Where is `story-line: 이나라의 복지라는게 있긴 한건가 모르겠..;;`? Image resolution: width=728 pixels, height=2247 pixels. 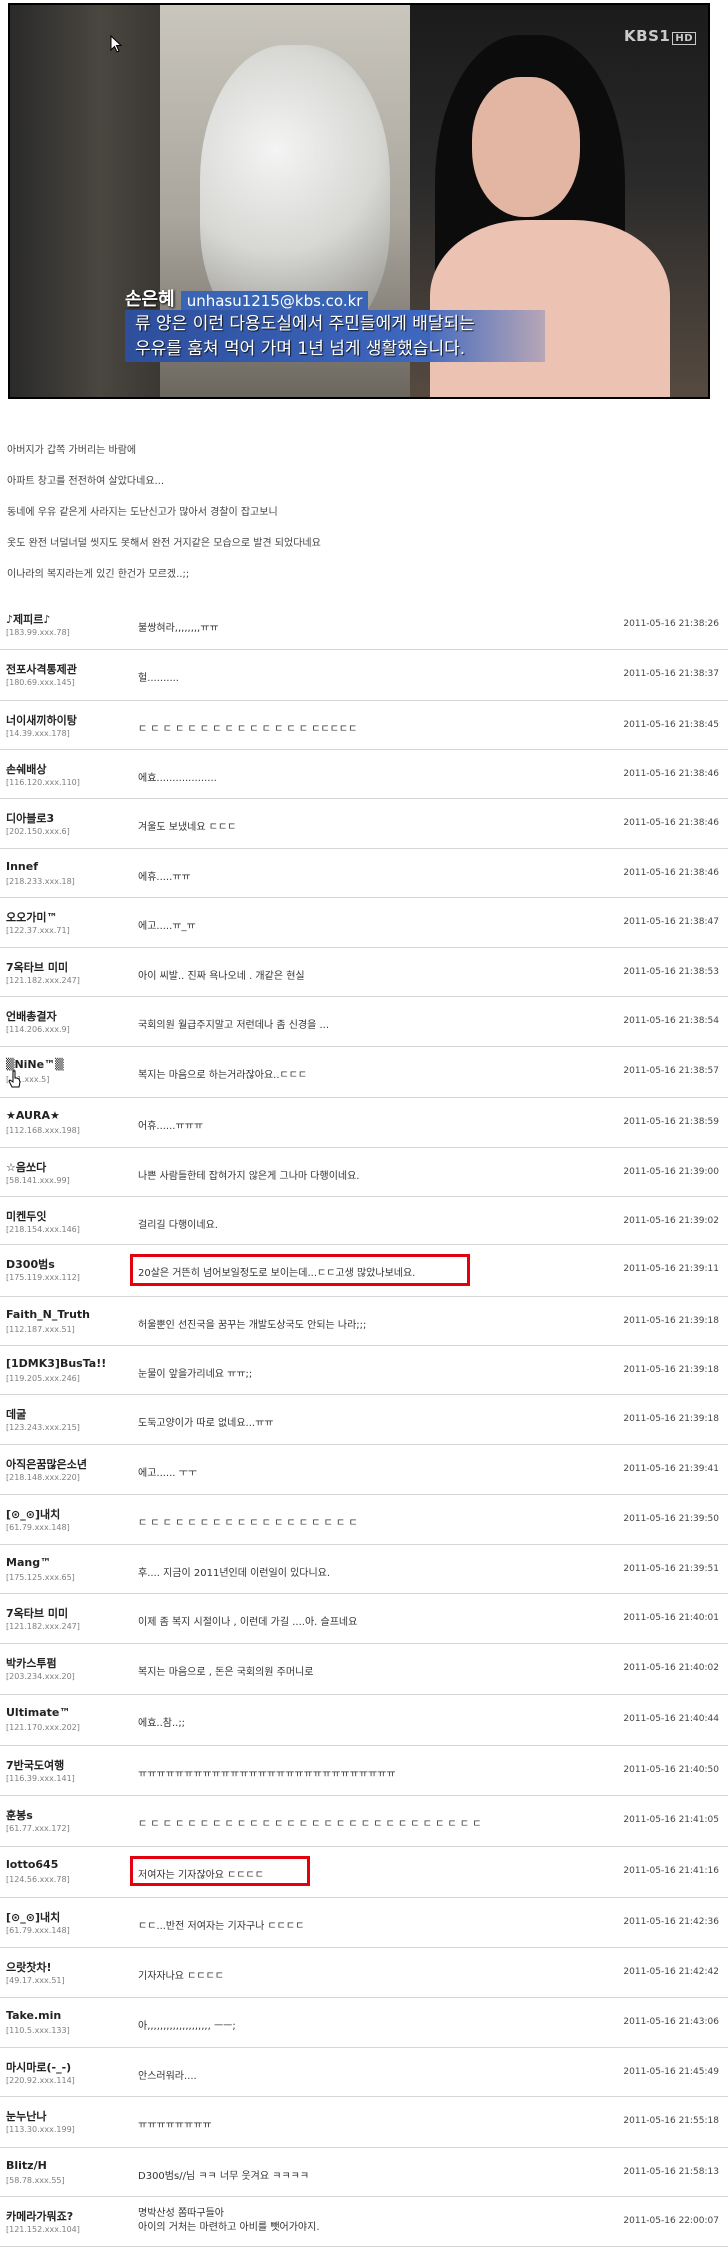 story-line: 이나라의 복지라는게 있긴 한건가 모르겠..;; is located at coordinates (98, 574).